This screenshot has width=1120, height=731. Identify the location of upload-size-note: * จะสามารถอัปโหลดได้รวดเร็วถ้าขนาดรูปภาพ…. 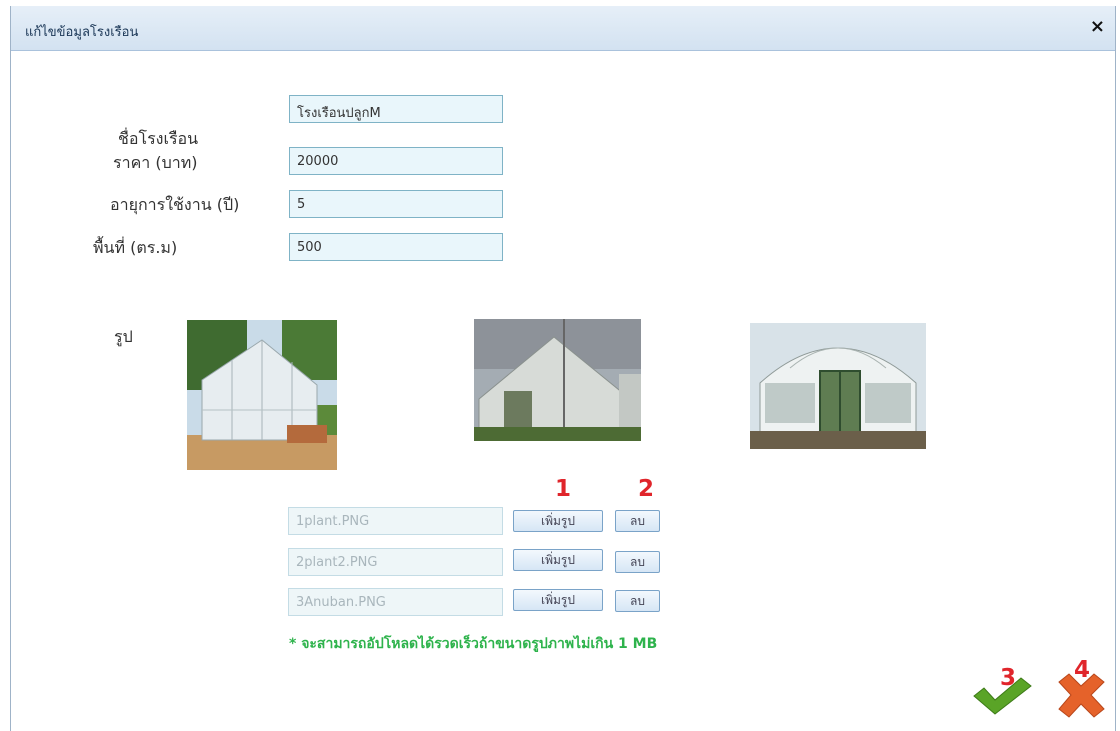
(473, 644).